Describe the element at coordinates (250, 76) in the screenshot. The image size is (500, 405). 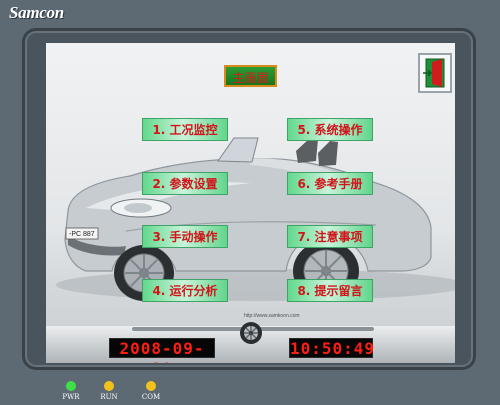
I see `main-screen-title-button: 主画面` at that location.